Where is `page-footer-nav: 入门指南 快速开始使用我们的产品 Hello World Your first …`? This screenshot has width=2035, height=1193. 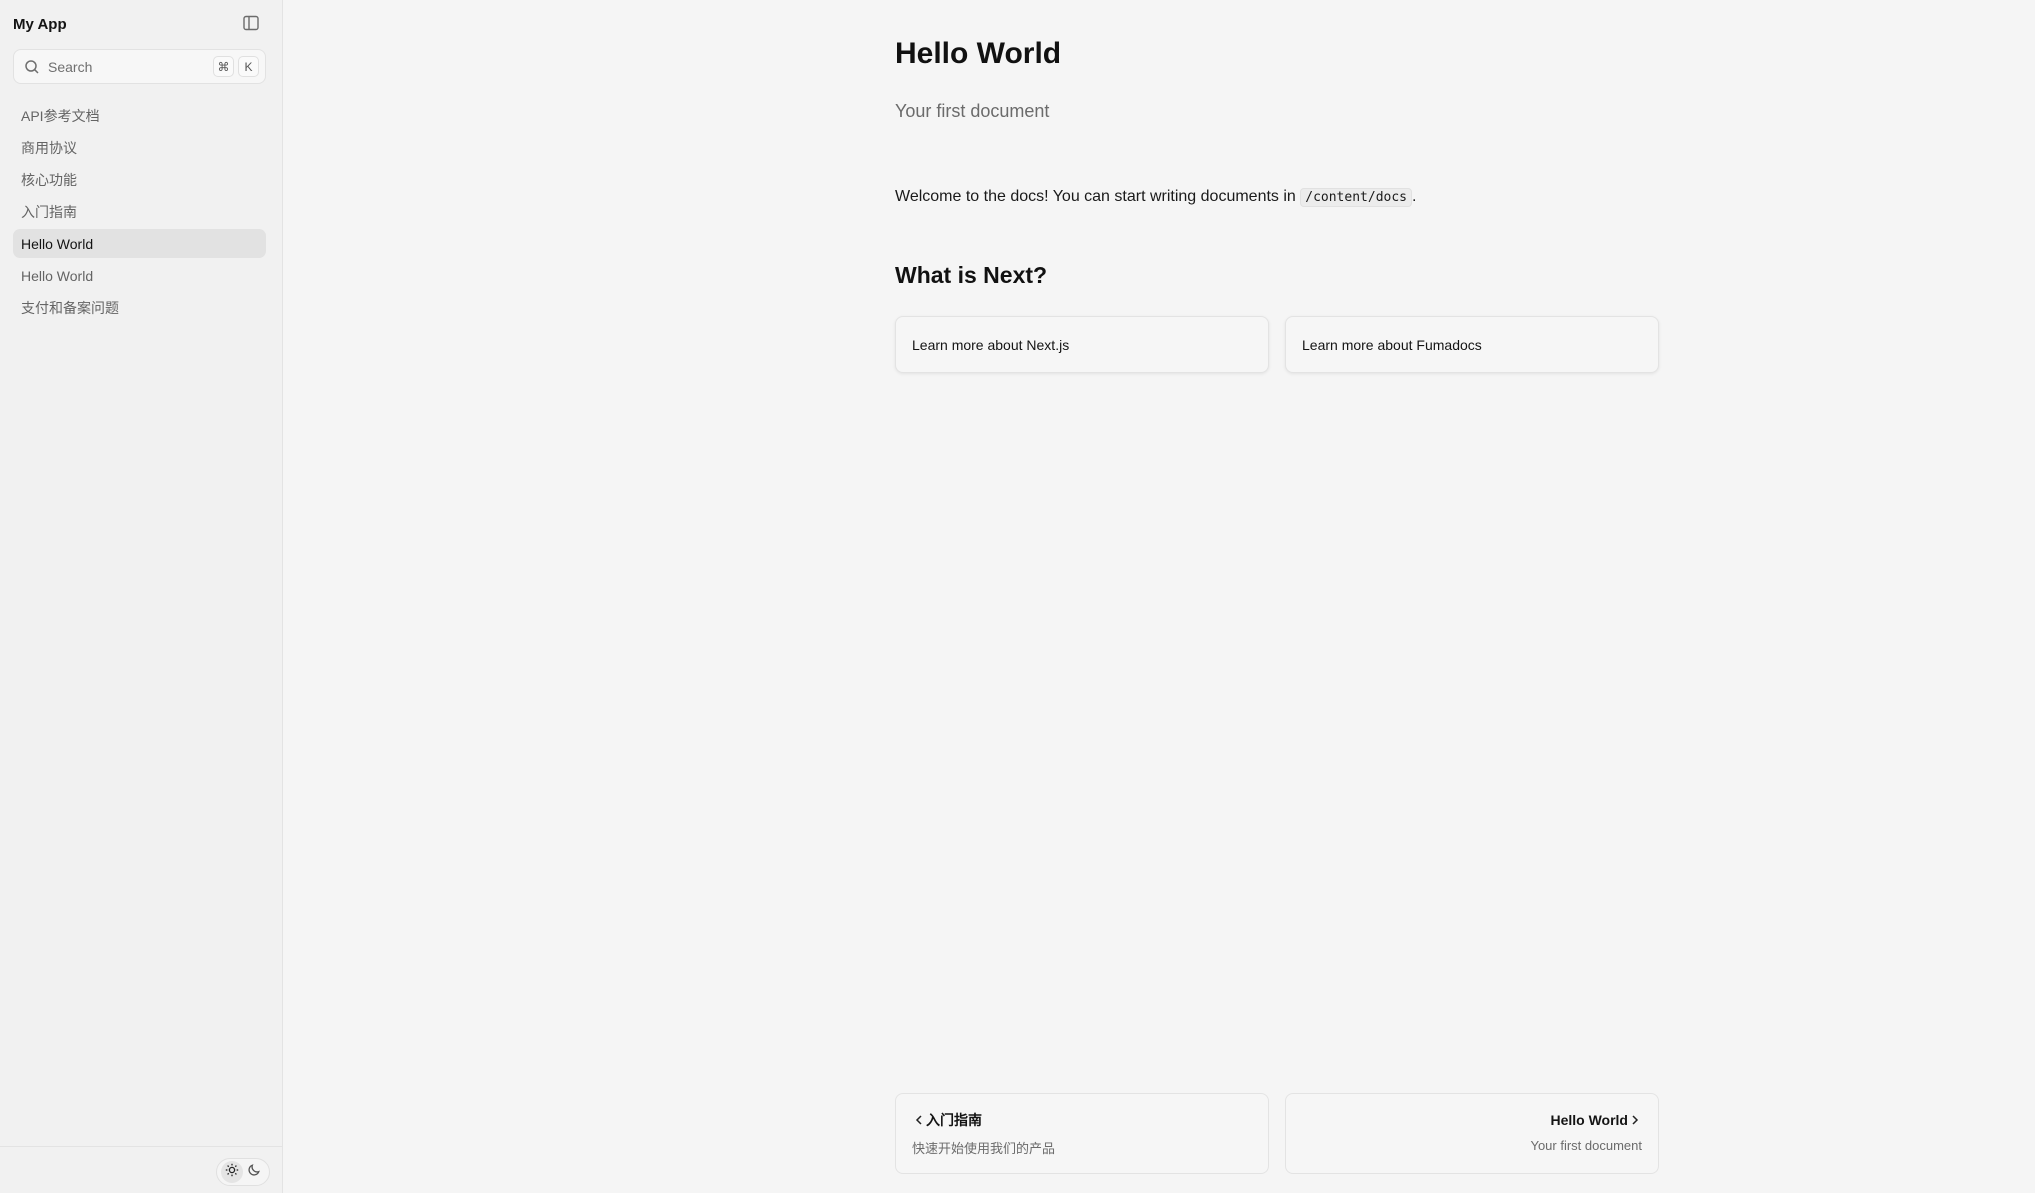 page-footer-nav: 入门指南 快速开始使用我们的产品 Hello World Your first … is located at coordinates (1277, 1133).